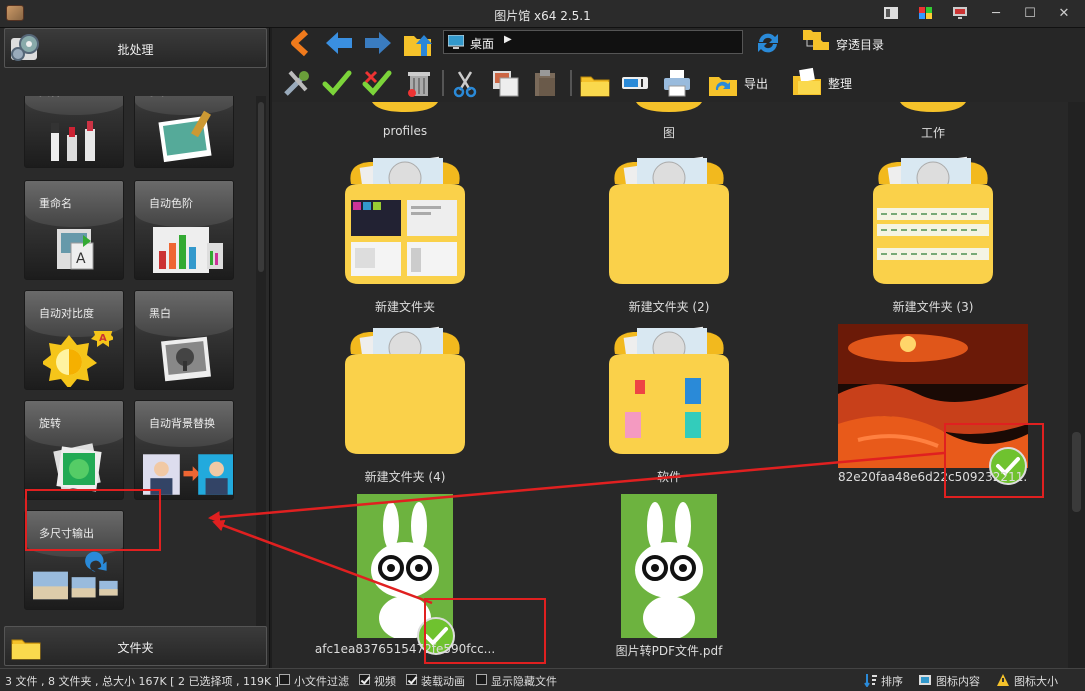 This screenshot has width=1085, height=691. Describe the element at coordinates (93, 520) in the screenshot. I see `highlight-box-multi-size` at that location.